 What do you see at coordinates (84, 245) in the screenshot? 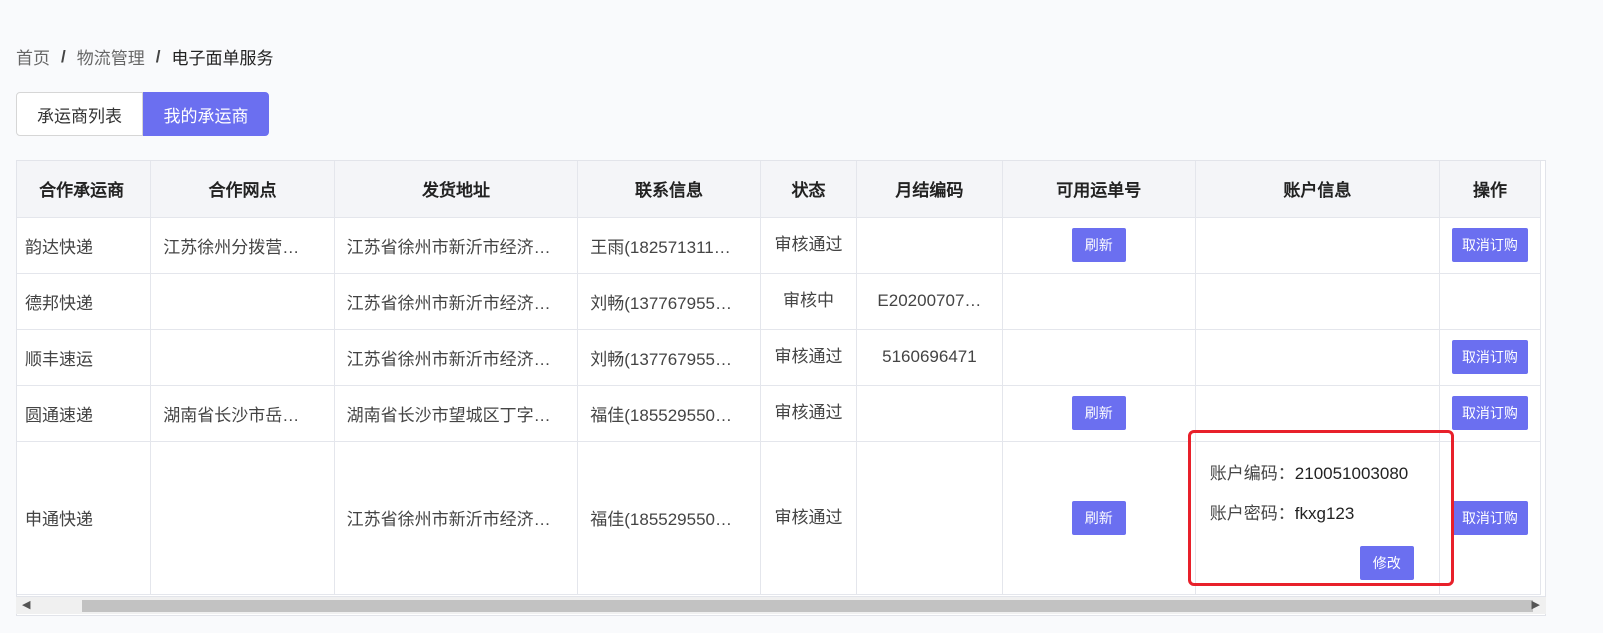
I see `cell-carrier: 韵达快递` at bounding box center [84, 245].